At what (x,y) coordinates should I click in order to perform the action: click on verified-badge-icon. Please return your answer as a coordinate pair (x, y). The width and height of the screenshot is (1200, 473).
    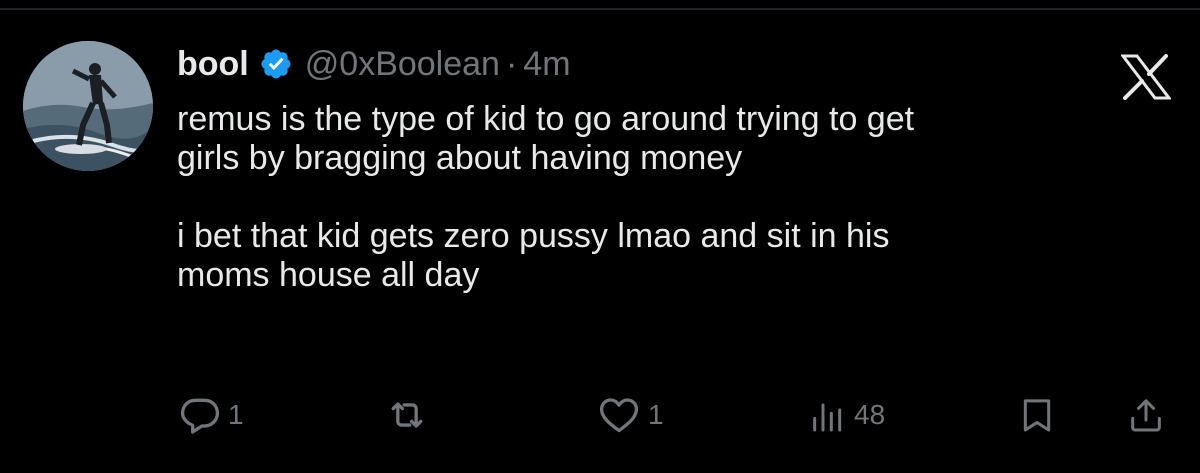
    Looking at the image, I should click on (276, 64).